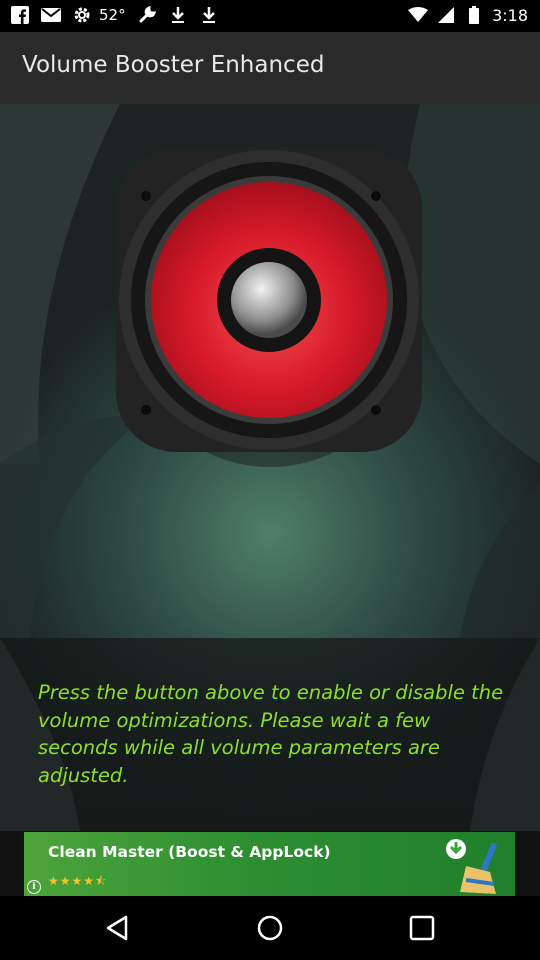  Describe the element at coordinates (173, 65) in the screenshot. I see `app-title: Volume Booster Enhanced` at that location.